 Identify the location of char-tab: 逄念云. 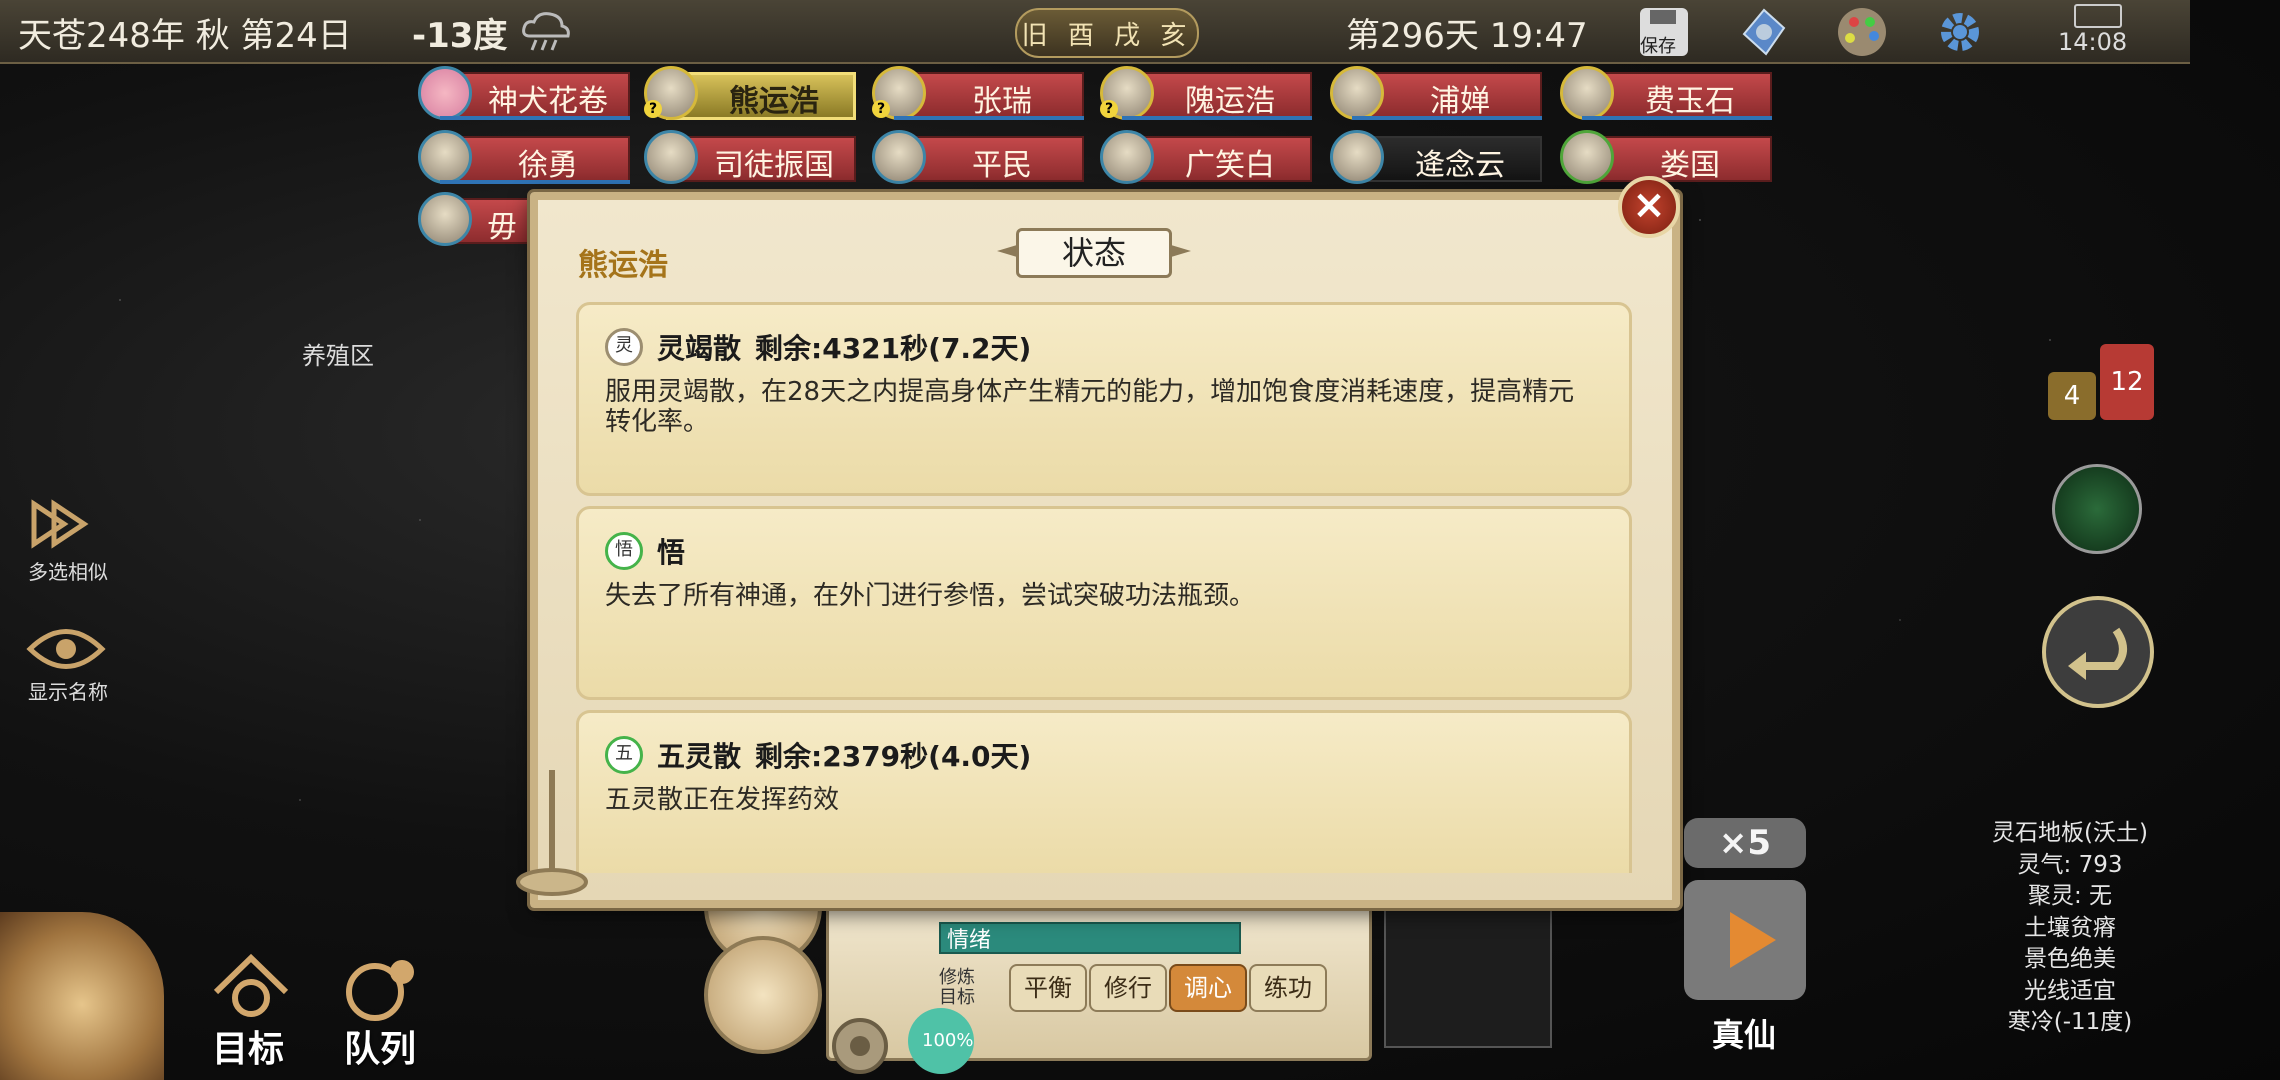
(1436, 157).